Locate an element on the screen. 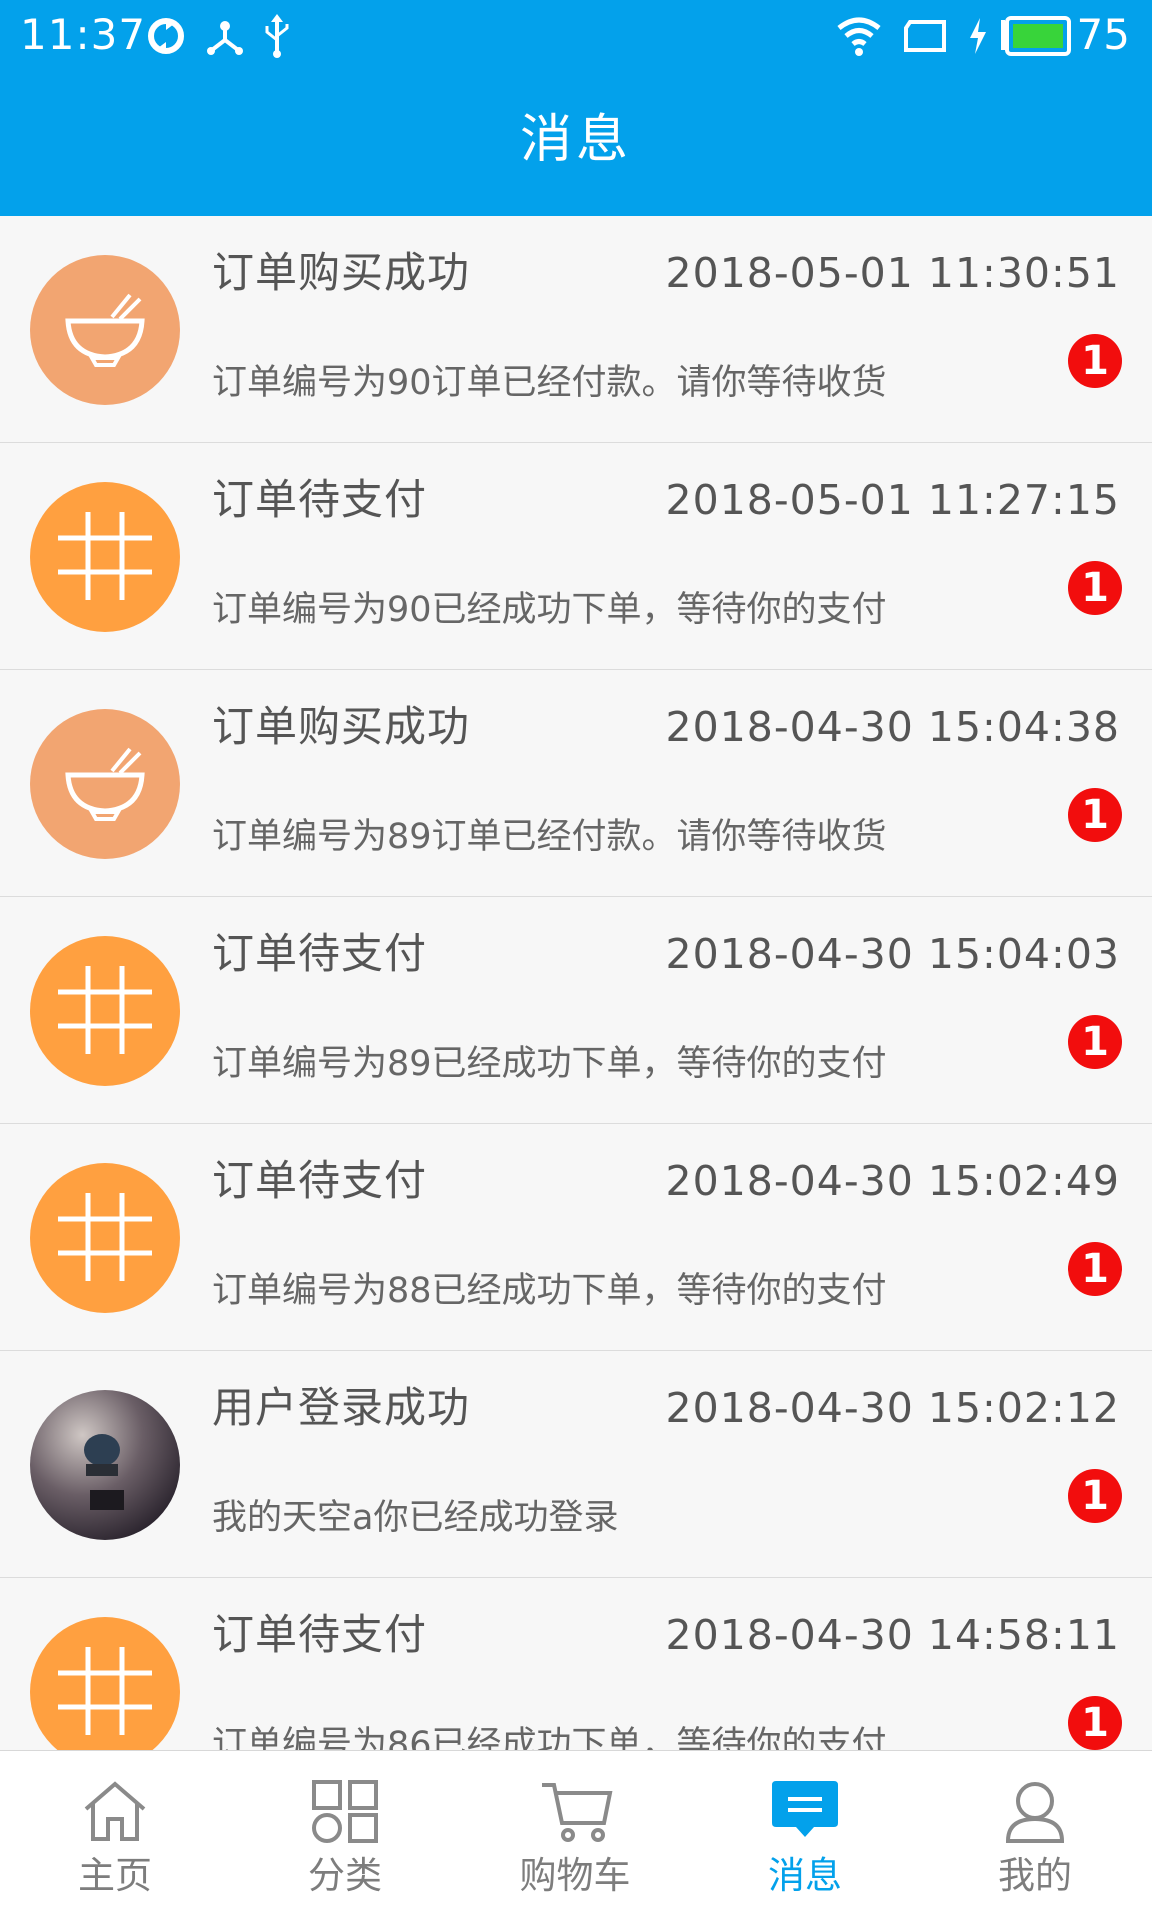 Image resolution: width=1152 pixels, height=1920 pixels. message-description: 订单编号为86已经成功下单，等待你的支付 is located at coordinates (549, 1737).